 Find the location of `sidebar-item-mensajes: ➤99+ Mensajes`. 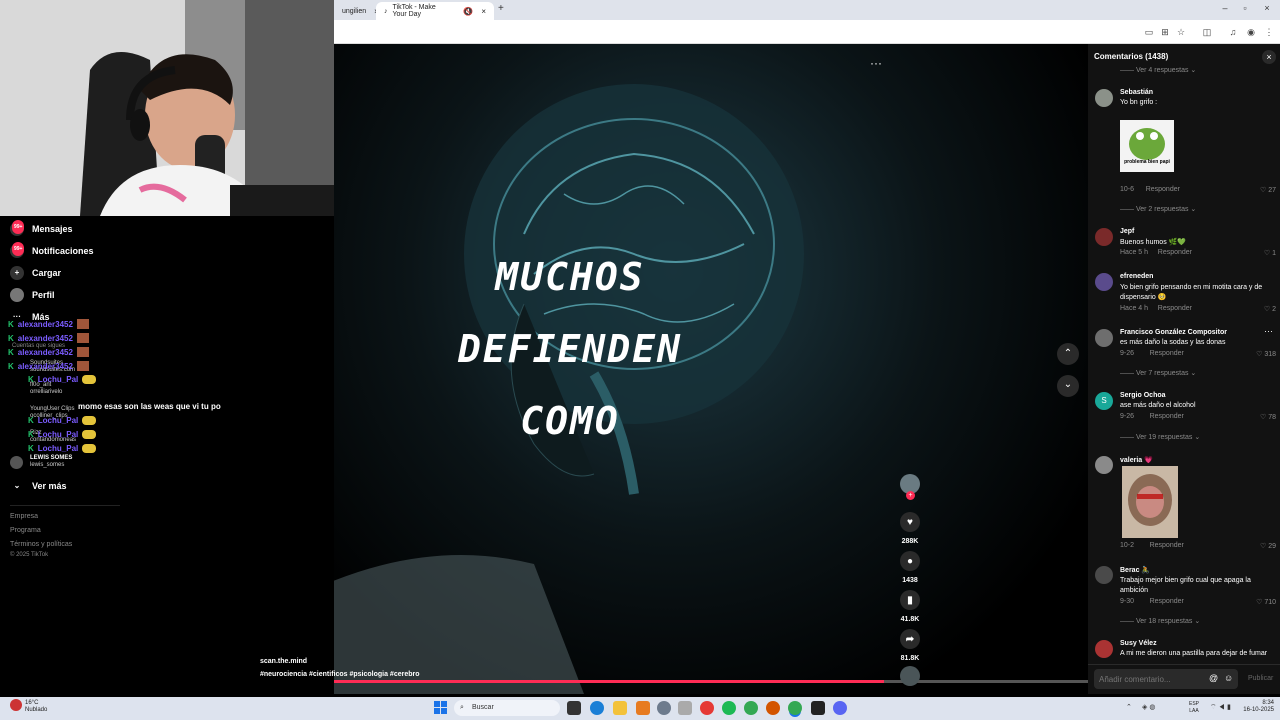

sidebar-item-mensajes: ➤99+ Mensajes is located at coordinates (41, 229).